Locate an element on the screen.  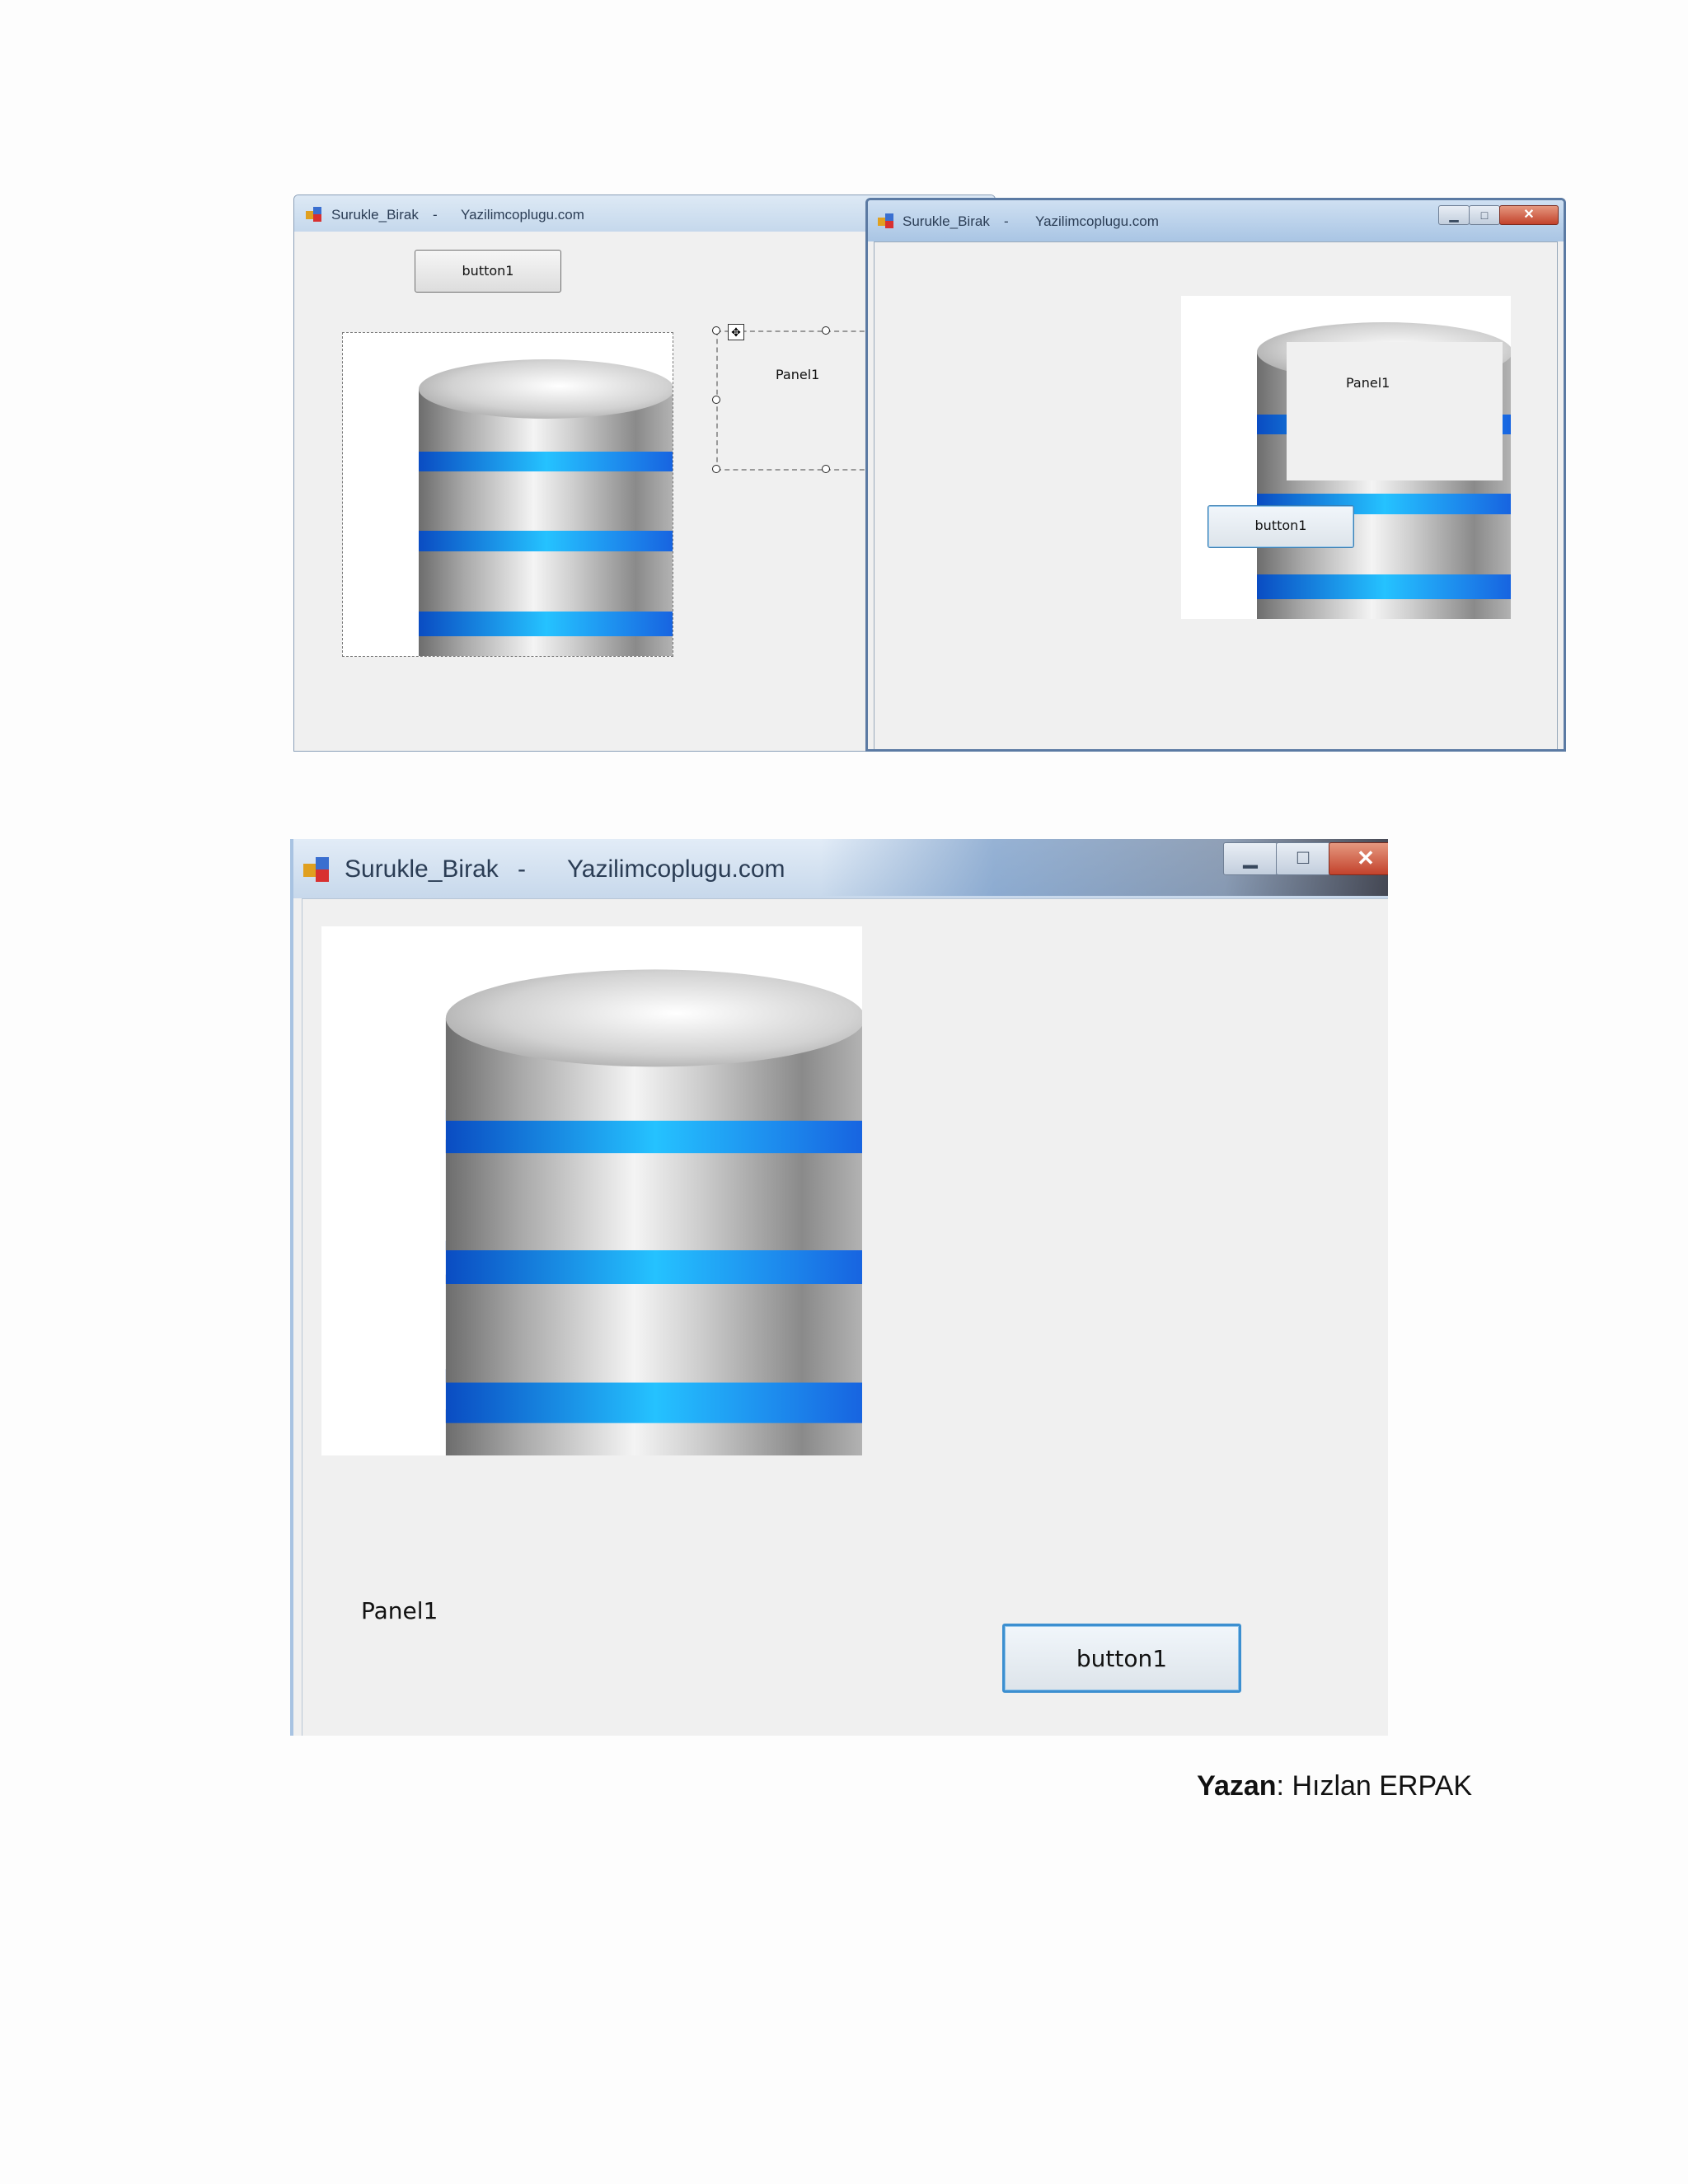
runtime-title-bar: Surukle_Birak - Yazilimcoplugu.com ▁ □ ✕ is located at coordinates (1216, 220).